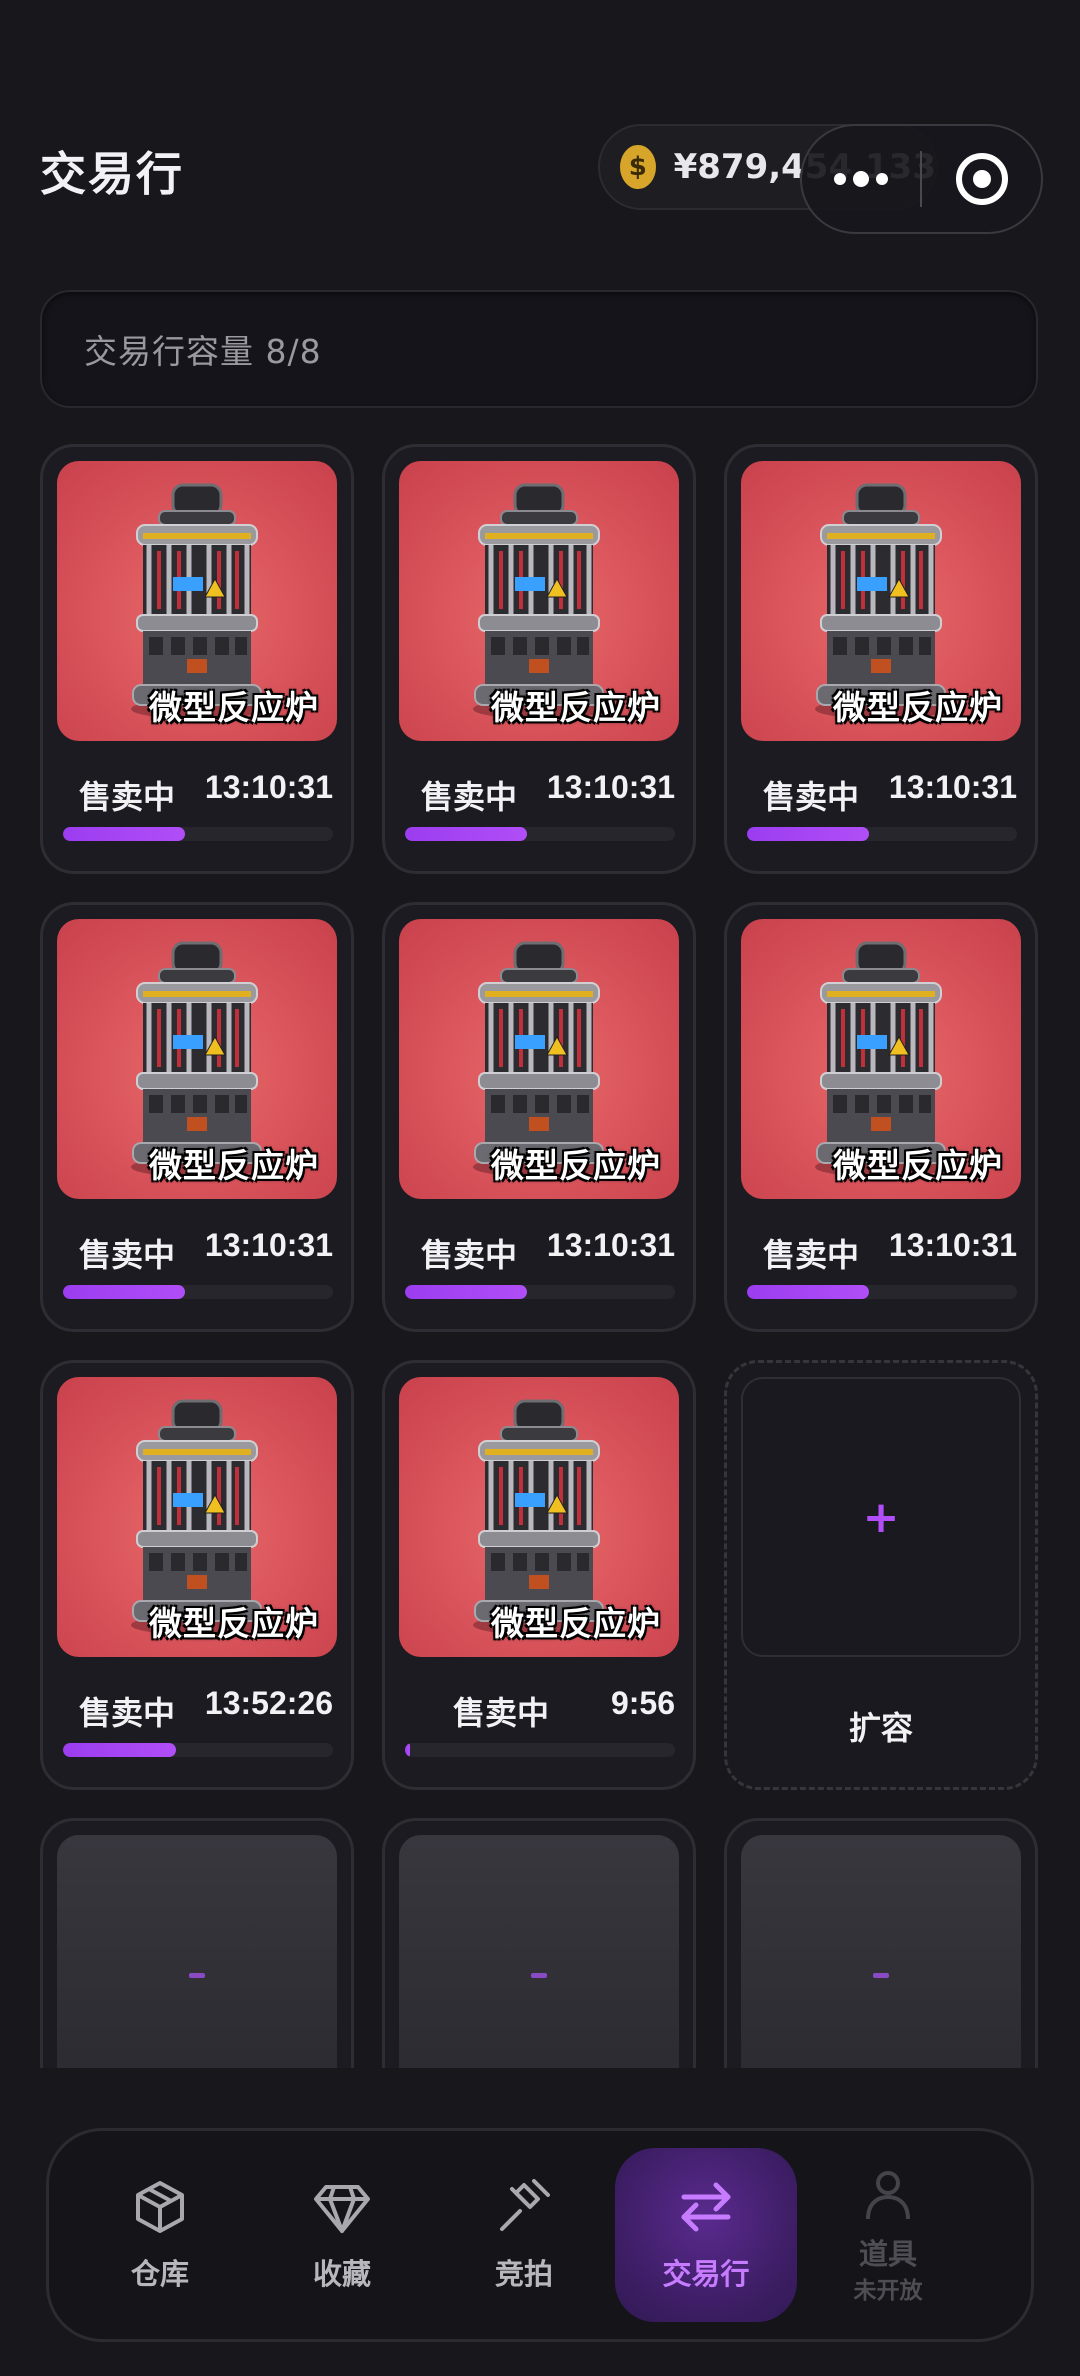  I want to click on coin-icon: $, so click(638, 167).